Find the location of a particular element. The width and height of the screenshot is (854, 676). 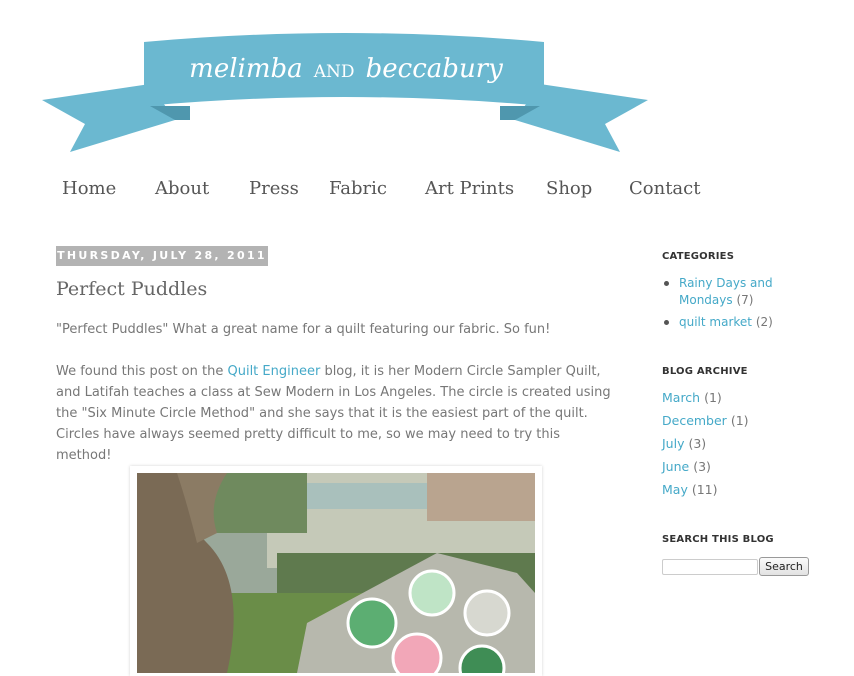

category-item: quilt market (2) is located at coordinates (724, 323).